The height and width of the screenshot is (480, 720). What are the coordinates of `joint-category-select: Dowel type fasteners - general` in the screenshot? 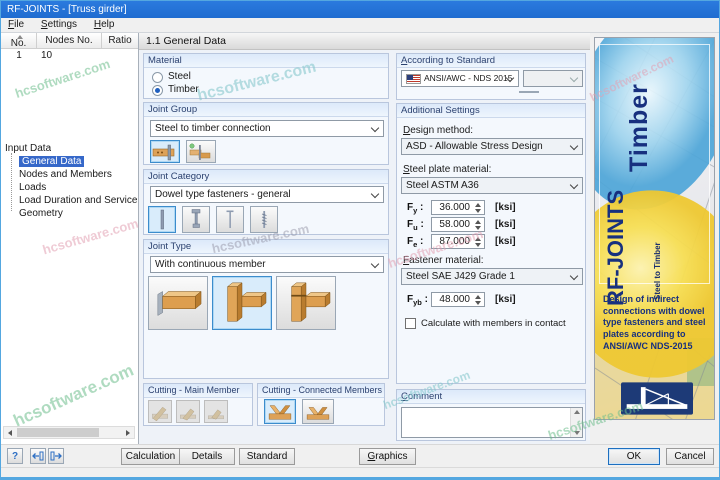 It's located at (267, 194).